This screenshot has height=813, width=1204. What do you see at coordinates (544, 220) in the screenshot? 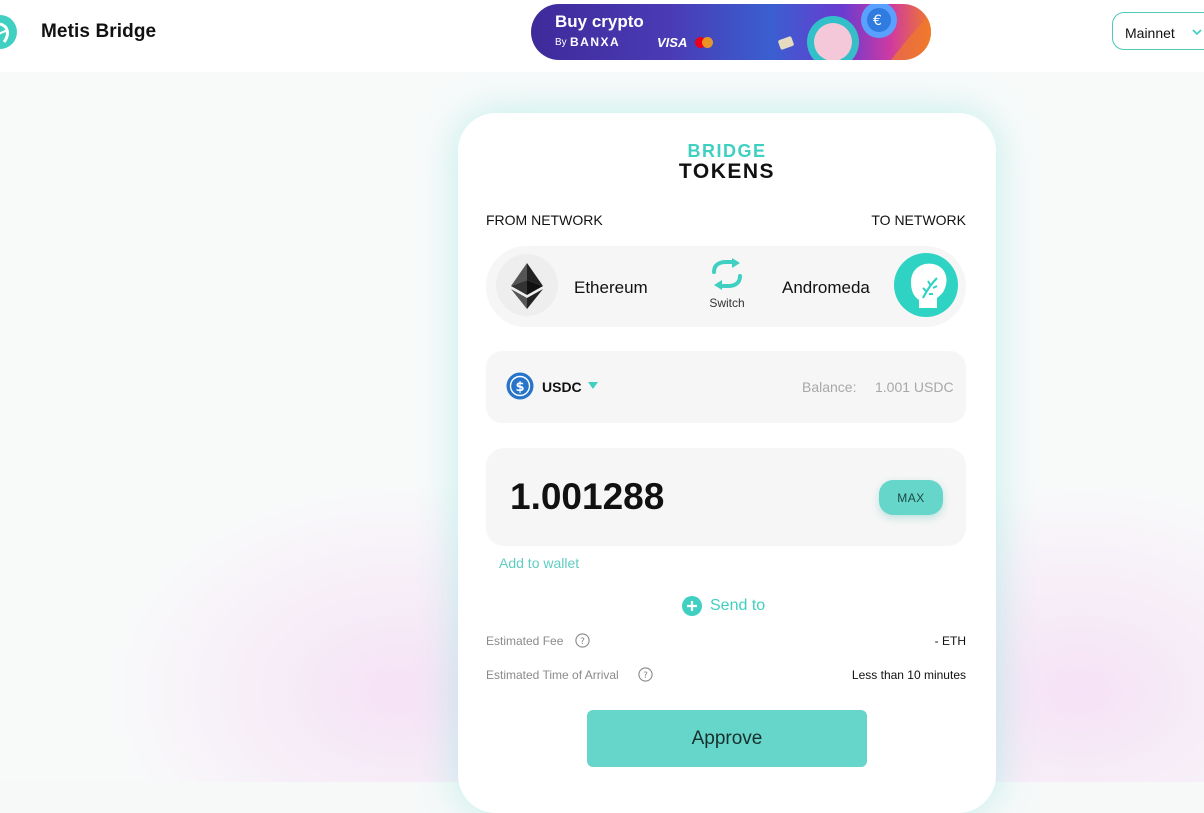
I see `from-network-label: FROM NETWORK` at bounding box center [544, 220].